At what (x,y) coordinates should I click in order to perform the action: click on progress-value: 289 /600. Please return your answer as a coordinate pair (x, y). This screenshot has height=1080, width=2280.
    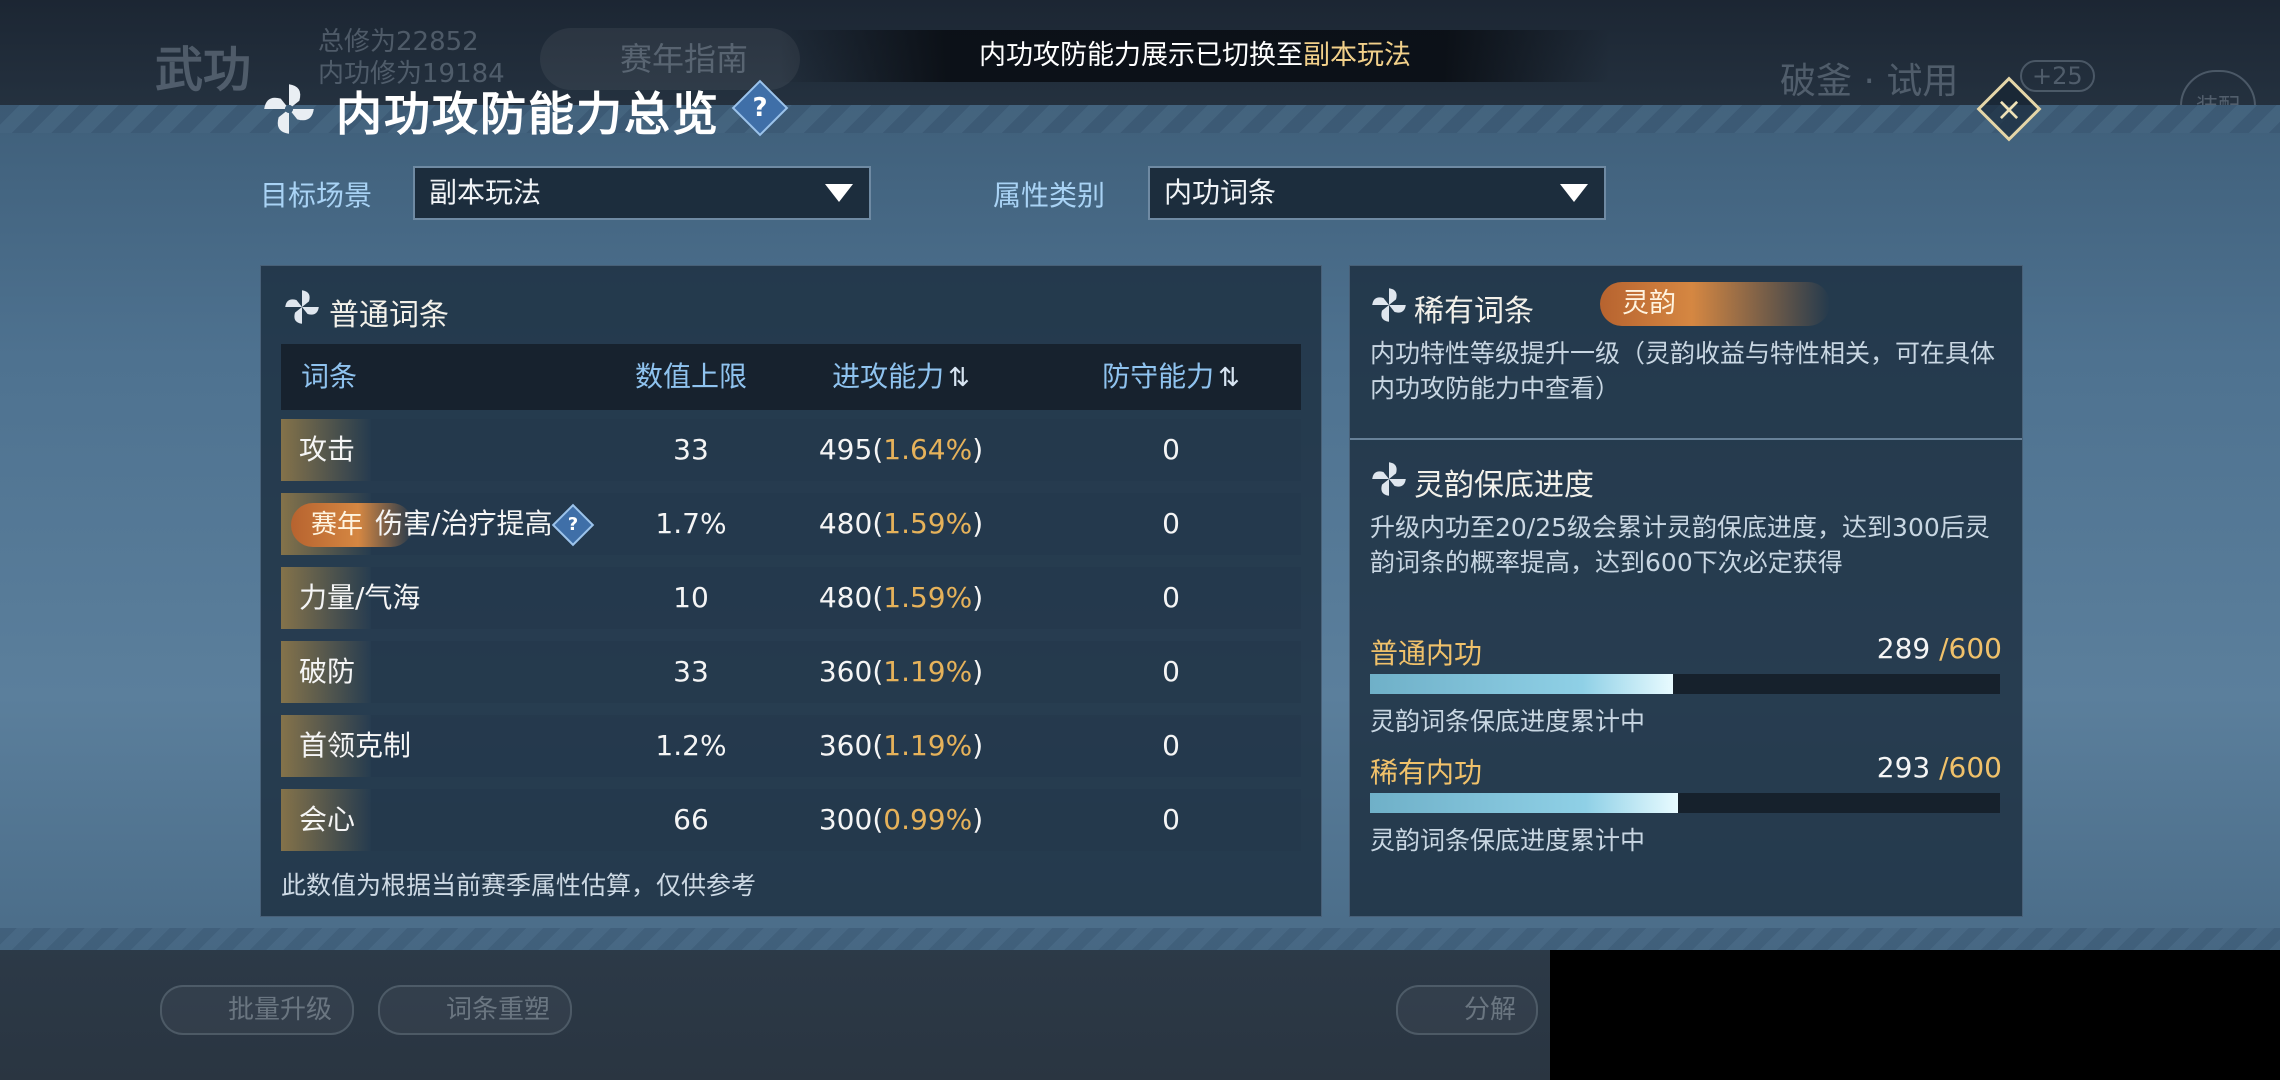
    Looking at the image, I should click on (1939, 648).